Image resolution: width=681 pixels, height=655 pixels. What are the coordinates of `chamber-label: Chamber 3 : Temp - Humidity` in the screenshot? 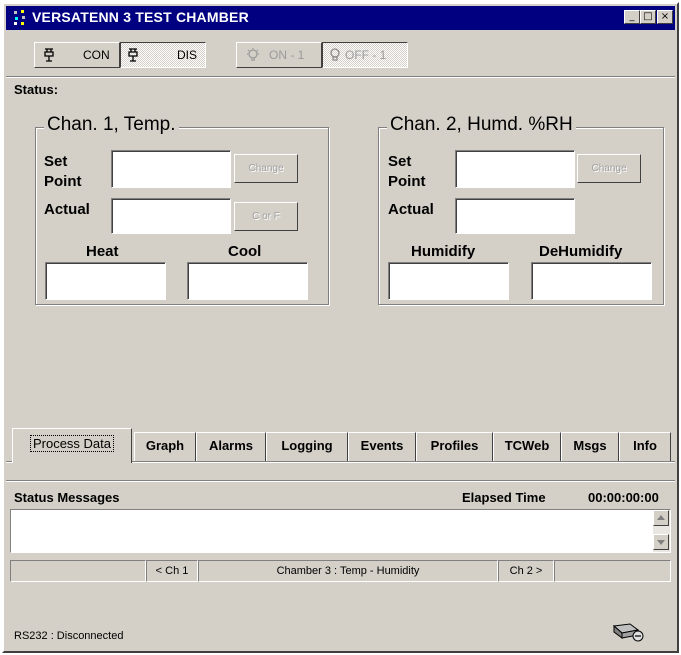 It's located at (348, 571).